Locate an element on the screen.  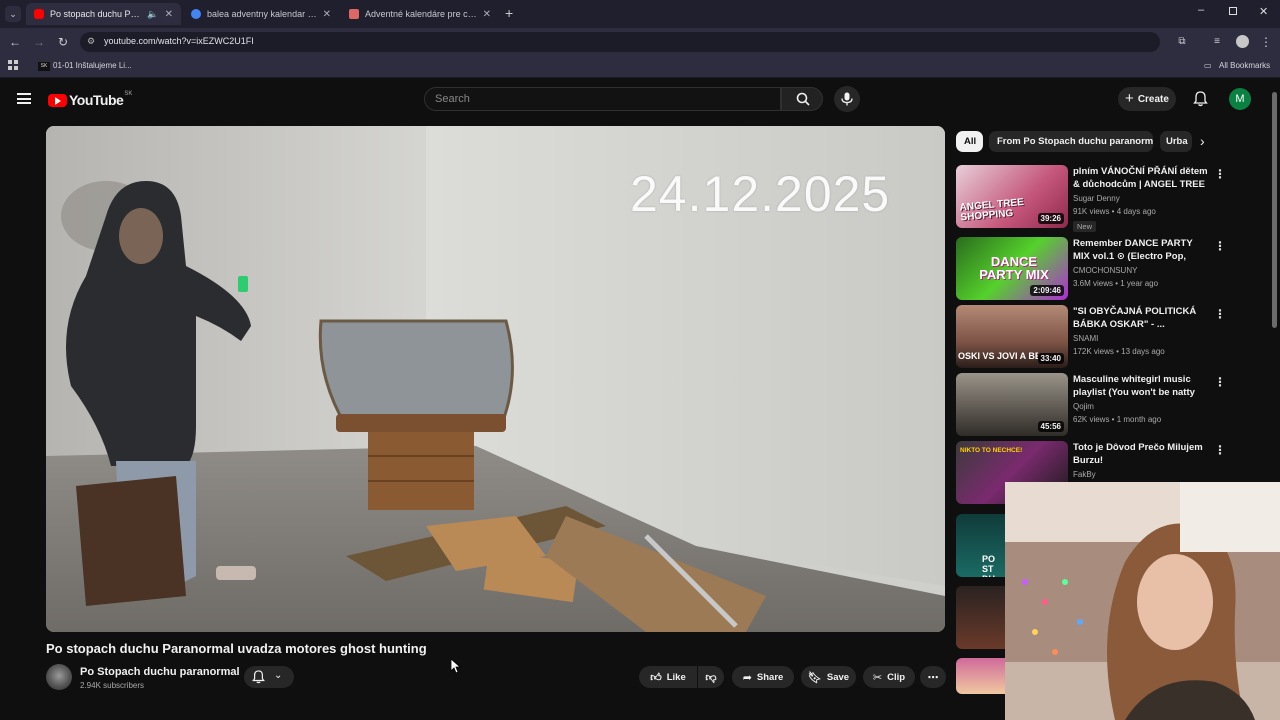
search-input: Search is located at coordinates (602, 99).